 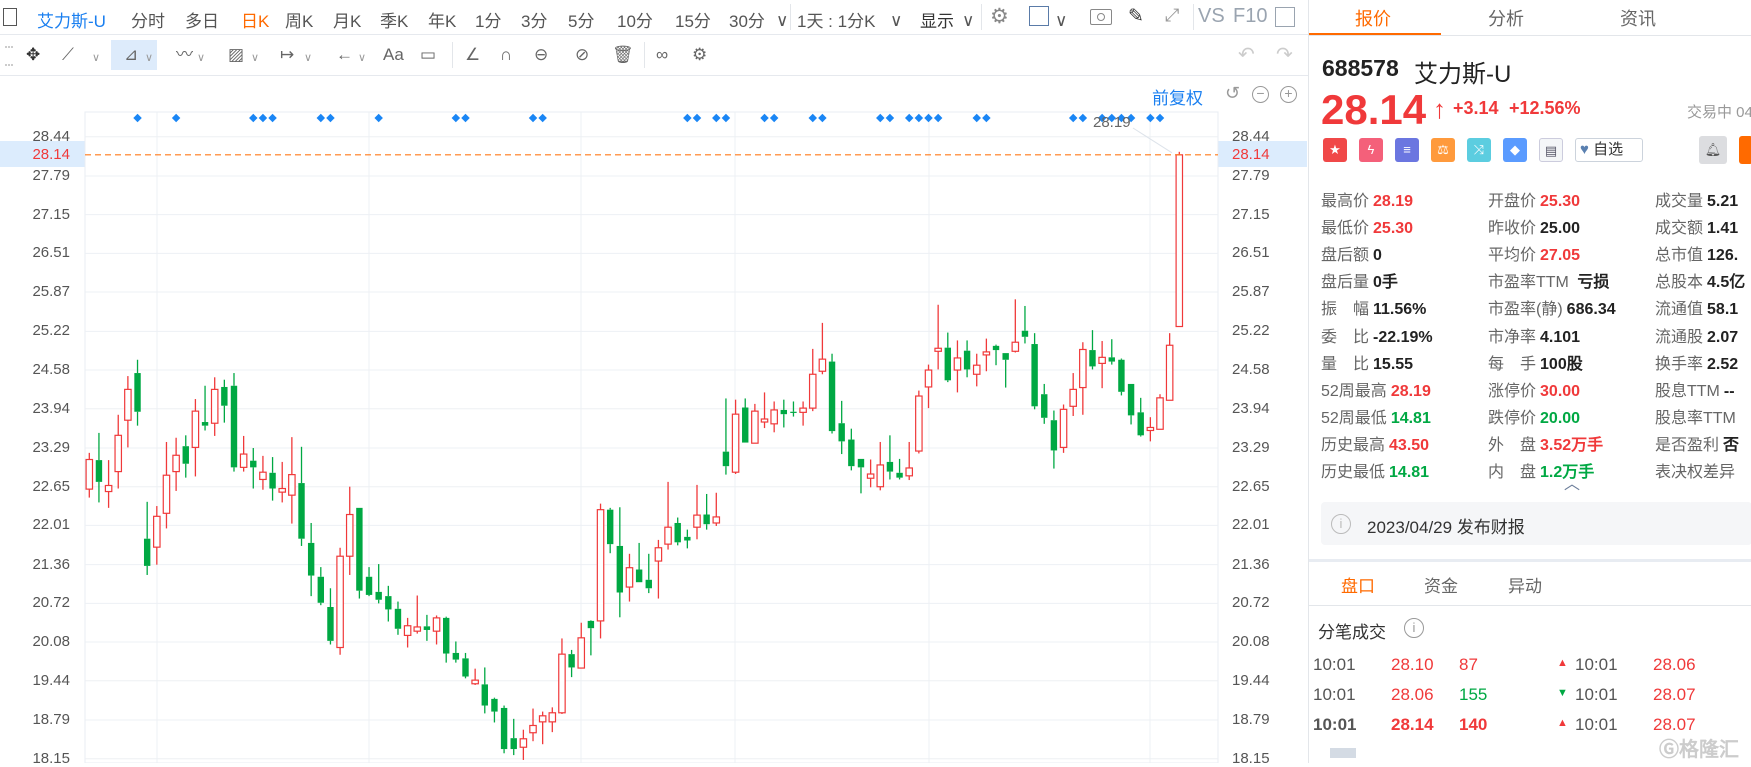 What do you see at coordinates (1251, 564) in the screenshot?
I see `y-tick-label: 21.36` at bounding box center [1251, 564].